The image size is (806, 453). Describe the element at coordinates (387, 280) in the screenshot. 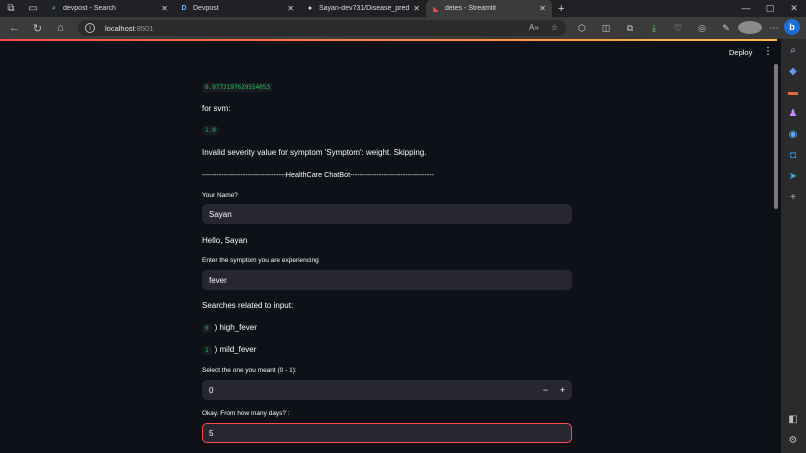

I see `symptom-input: fever` at that location.